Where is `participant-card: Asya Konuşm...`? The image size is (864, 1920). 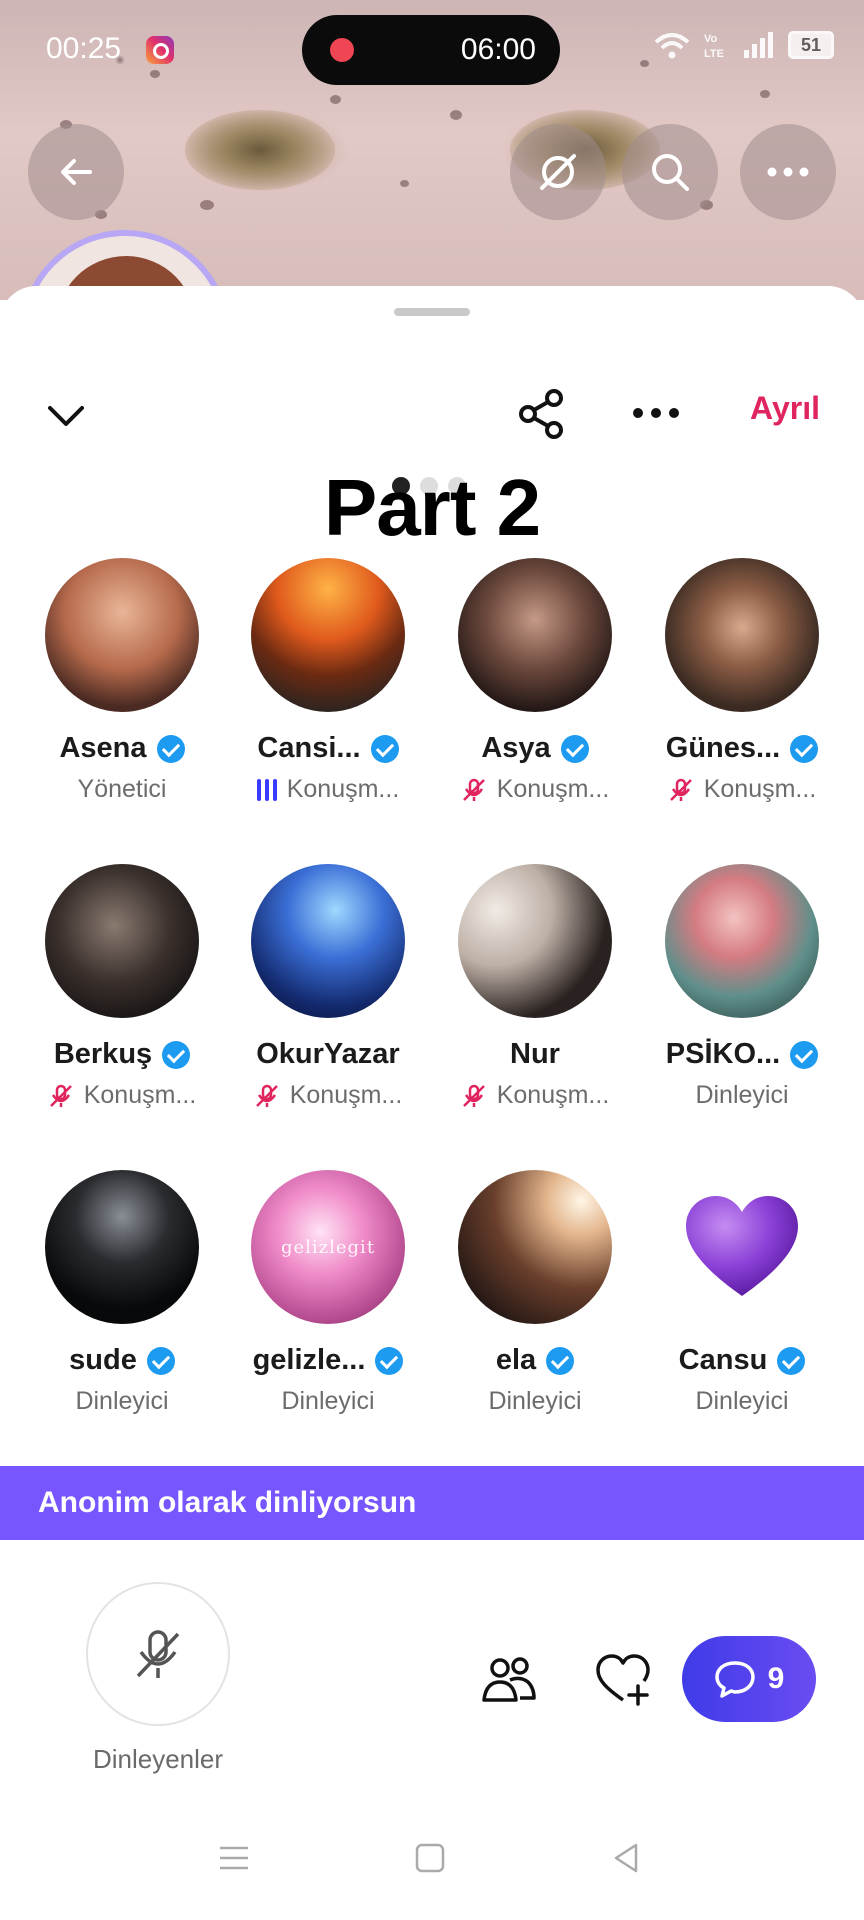
participant-card: Asya Konuşm... is located at coordinates (535, 681).